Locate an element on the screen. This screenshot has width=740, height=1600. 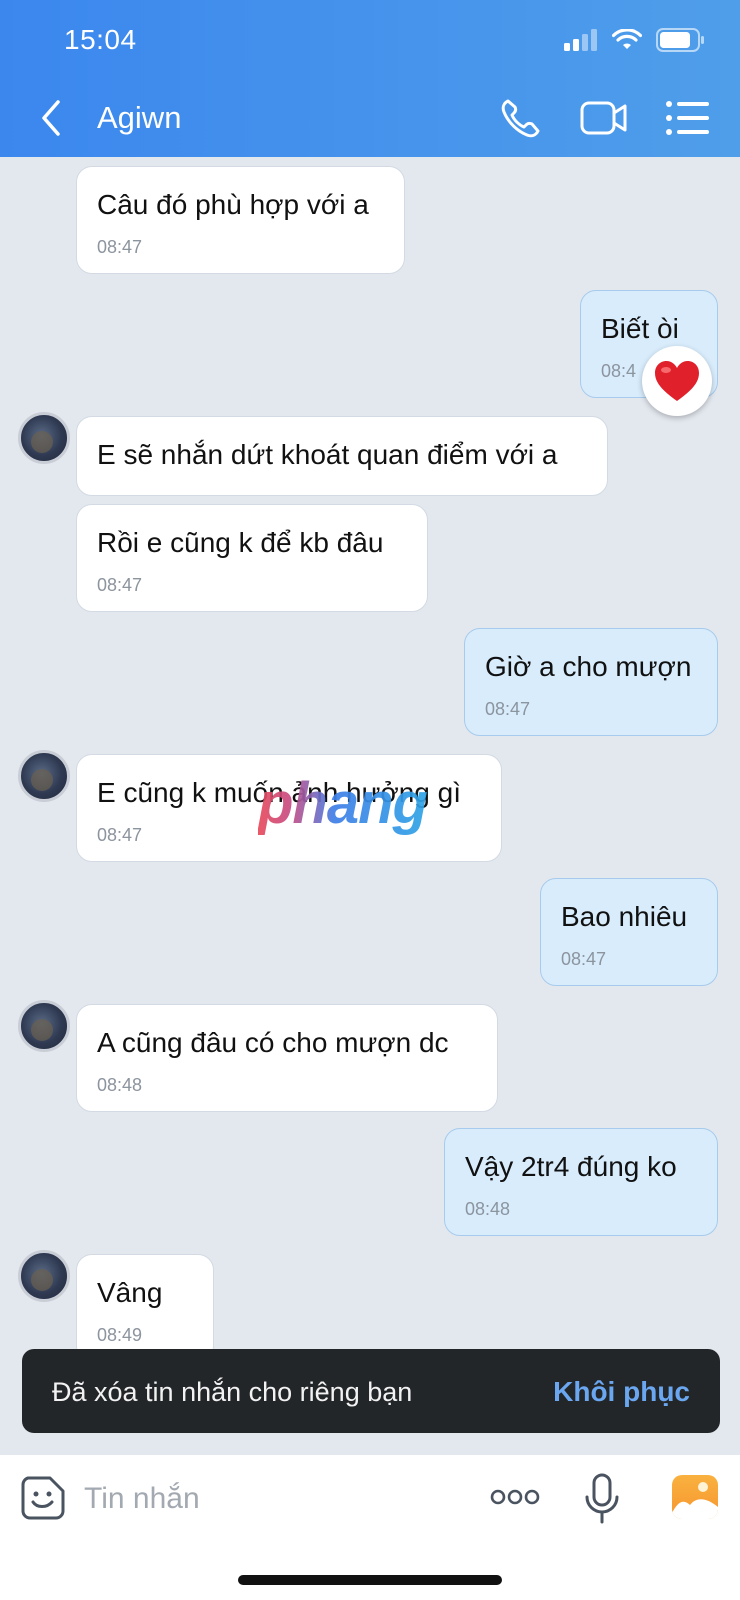
heart-reaction-icon is located at coordinates (677, 381).